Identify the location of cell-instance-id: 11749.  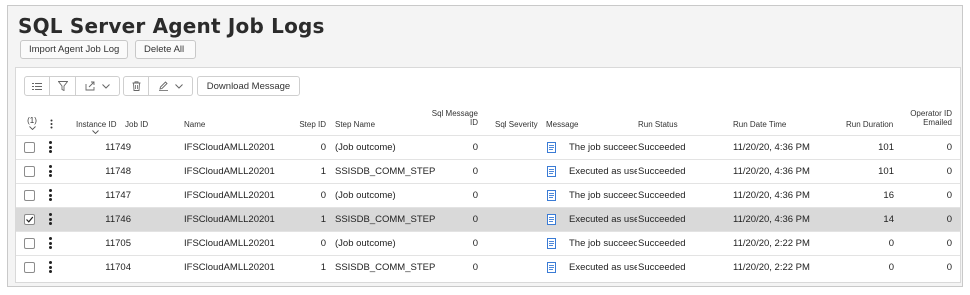
(118, 147).